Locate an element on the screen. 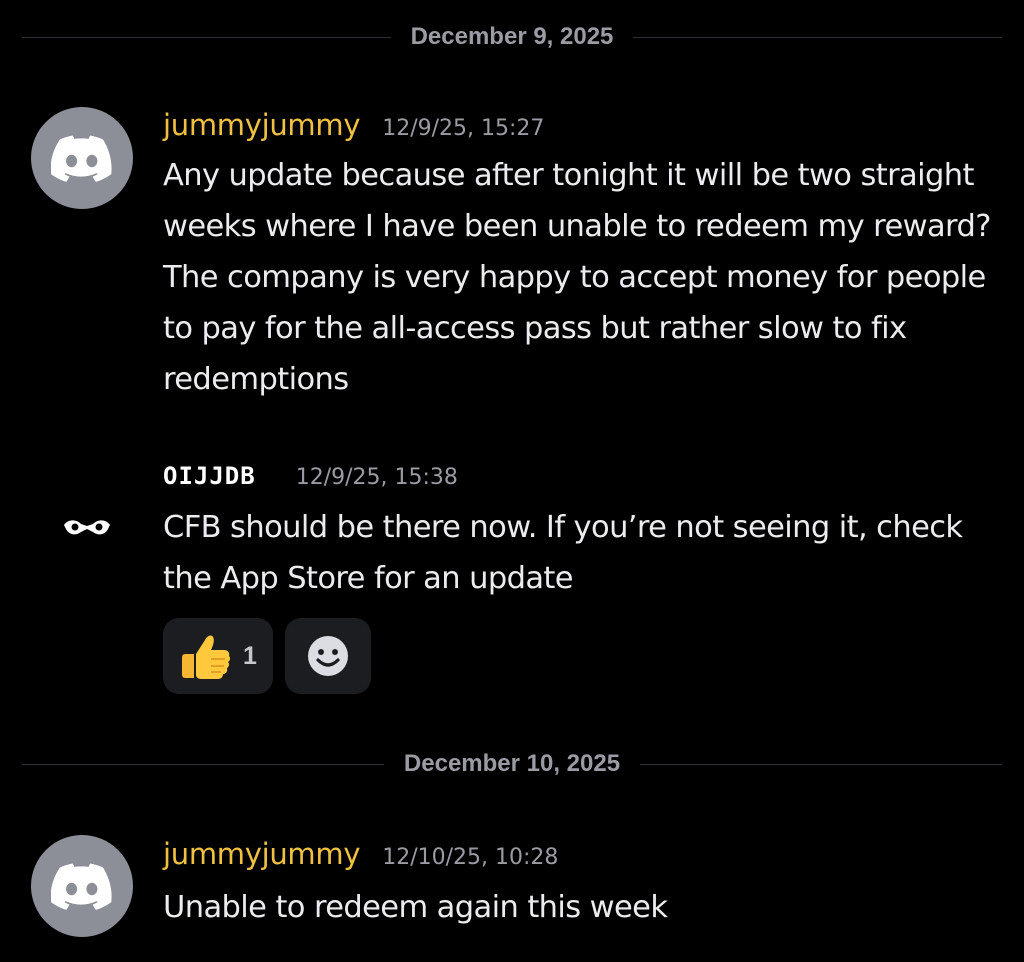 Image resolution: width=1024 pixels, height=962 pixels. date-divider: December 10, 2025 is located at coordinates (512, 763).